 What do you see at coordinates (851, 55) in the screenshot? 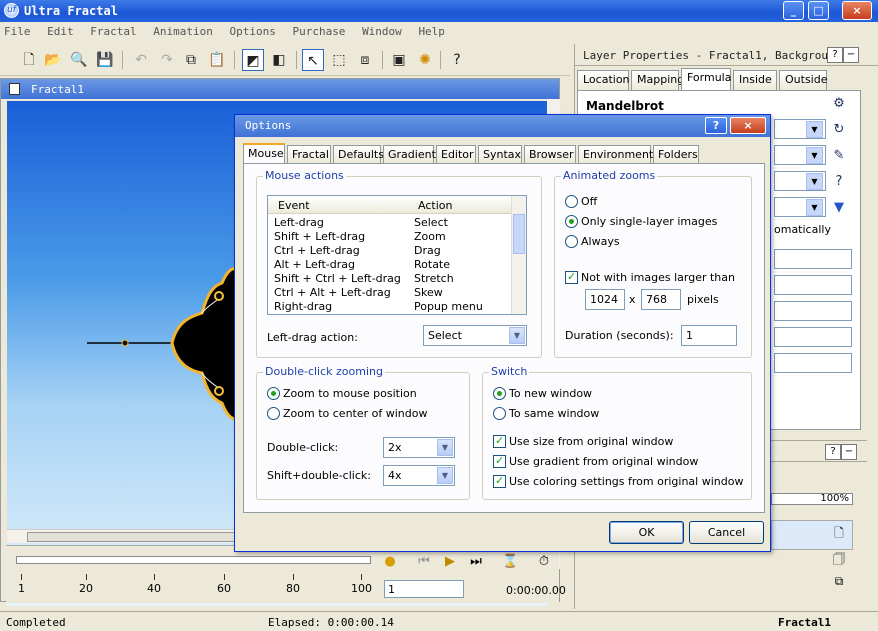
I see `panel-minimize-button: −` at bounding box center [851, 55].